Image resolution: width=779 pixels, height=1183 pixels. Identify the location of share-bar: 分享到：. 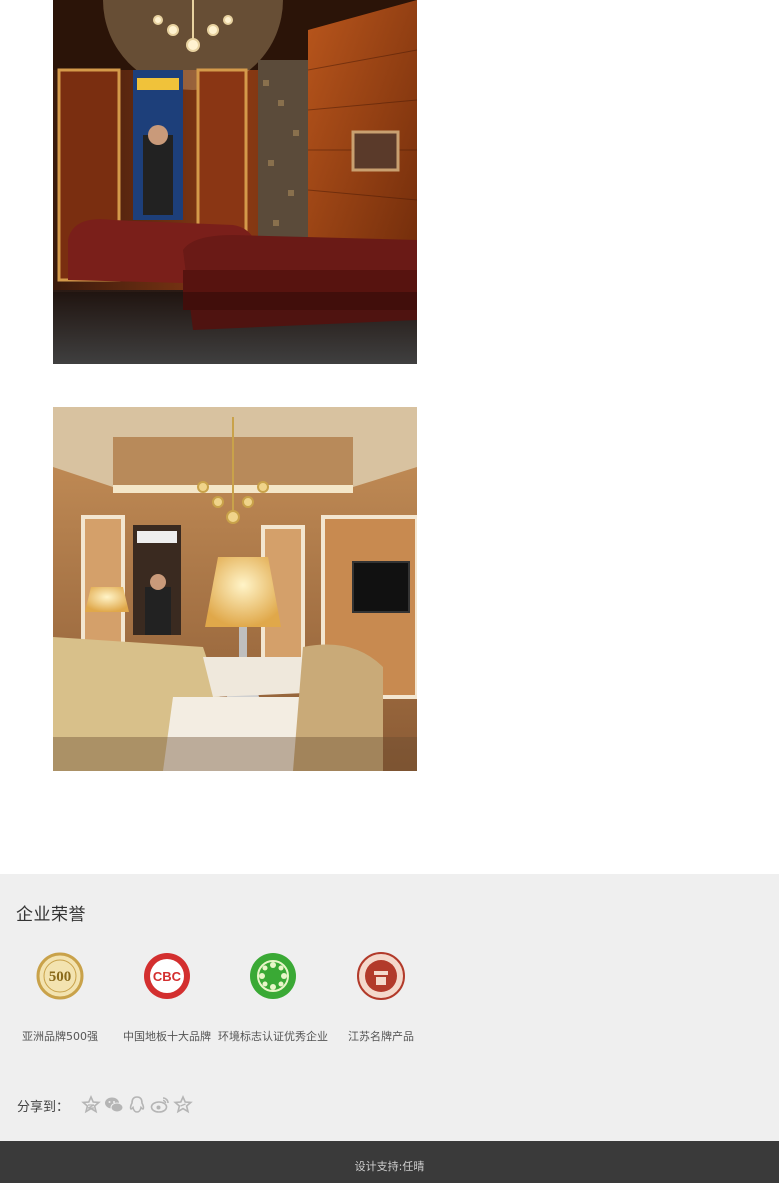
(106, 1105).